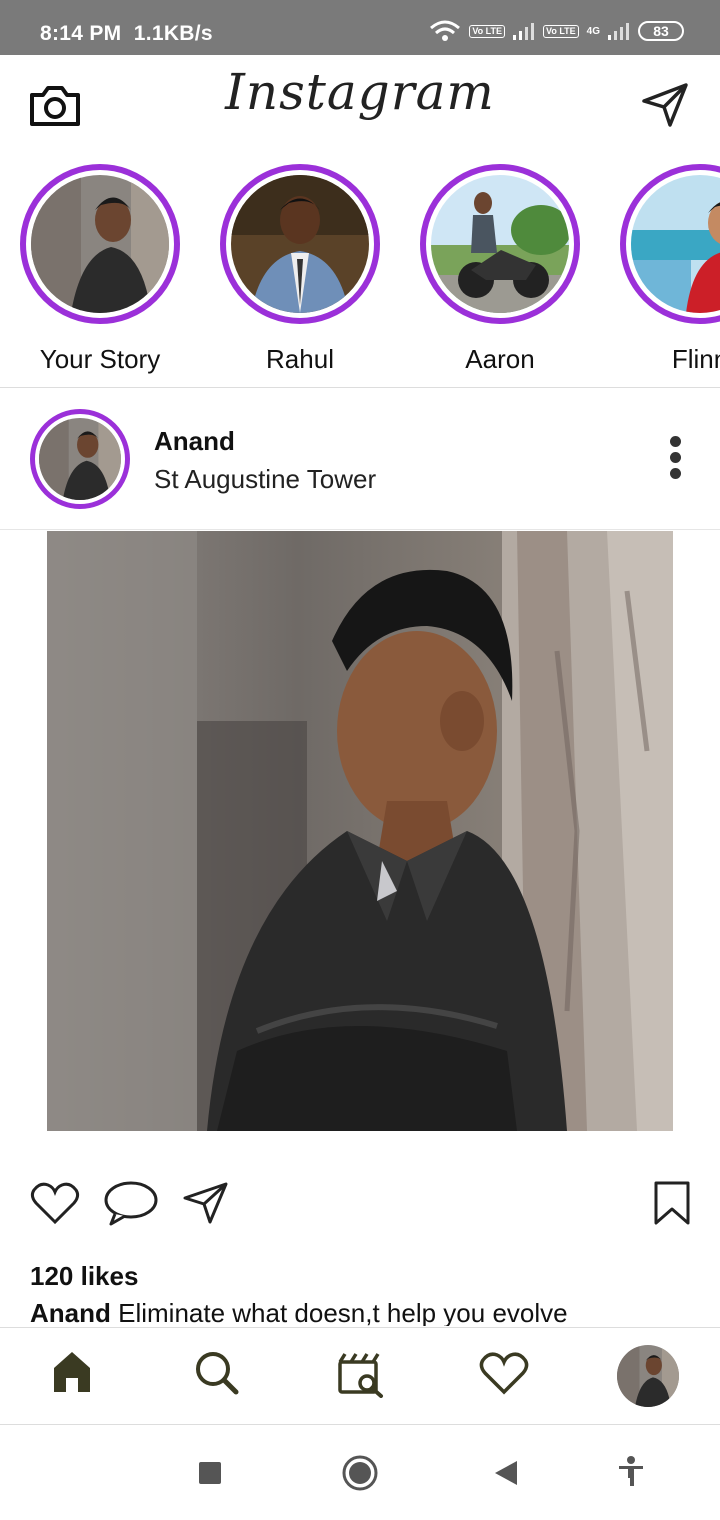 The width and height of the screenshot is (720, 1520). I want to click on signal-icon, so click(523, 31).